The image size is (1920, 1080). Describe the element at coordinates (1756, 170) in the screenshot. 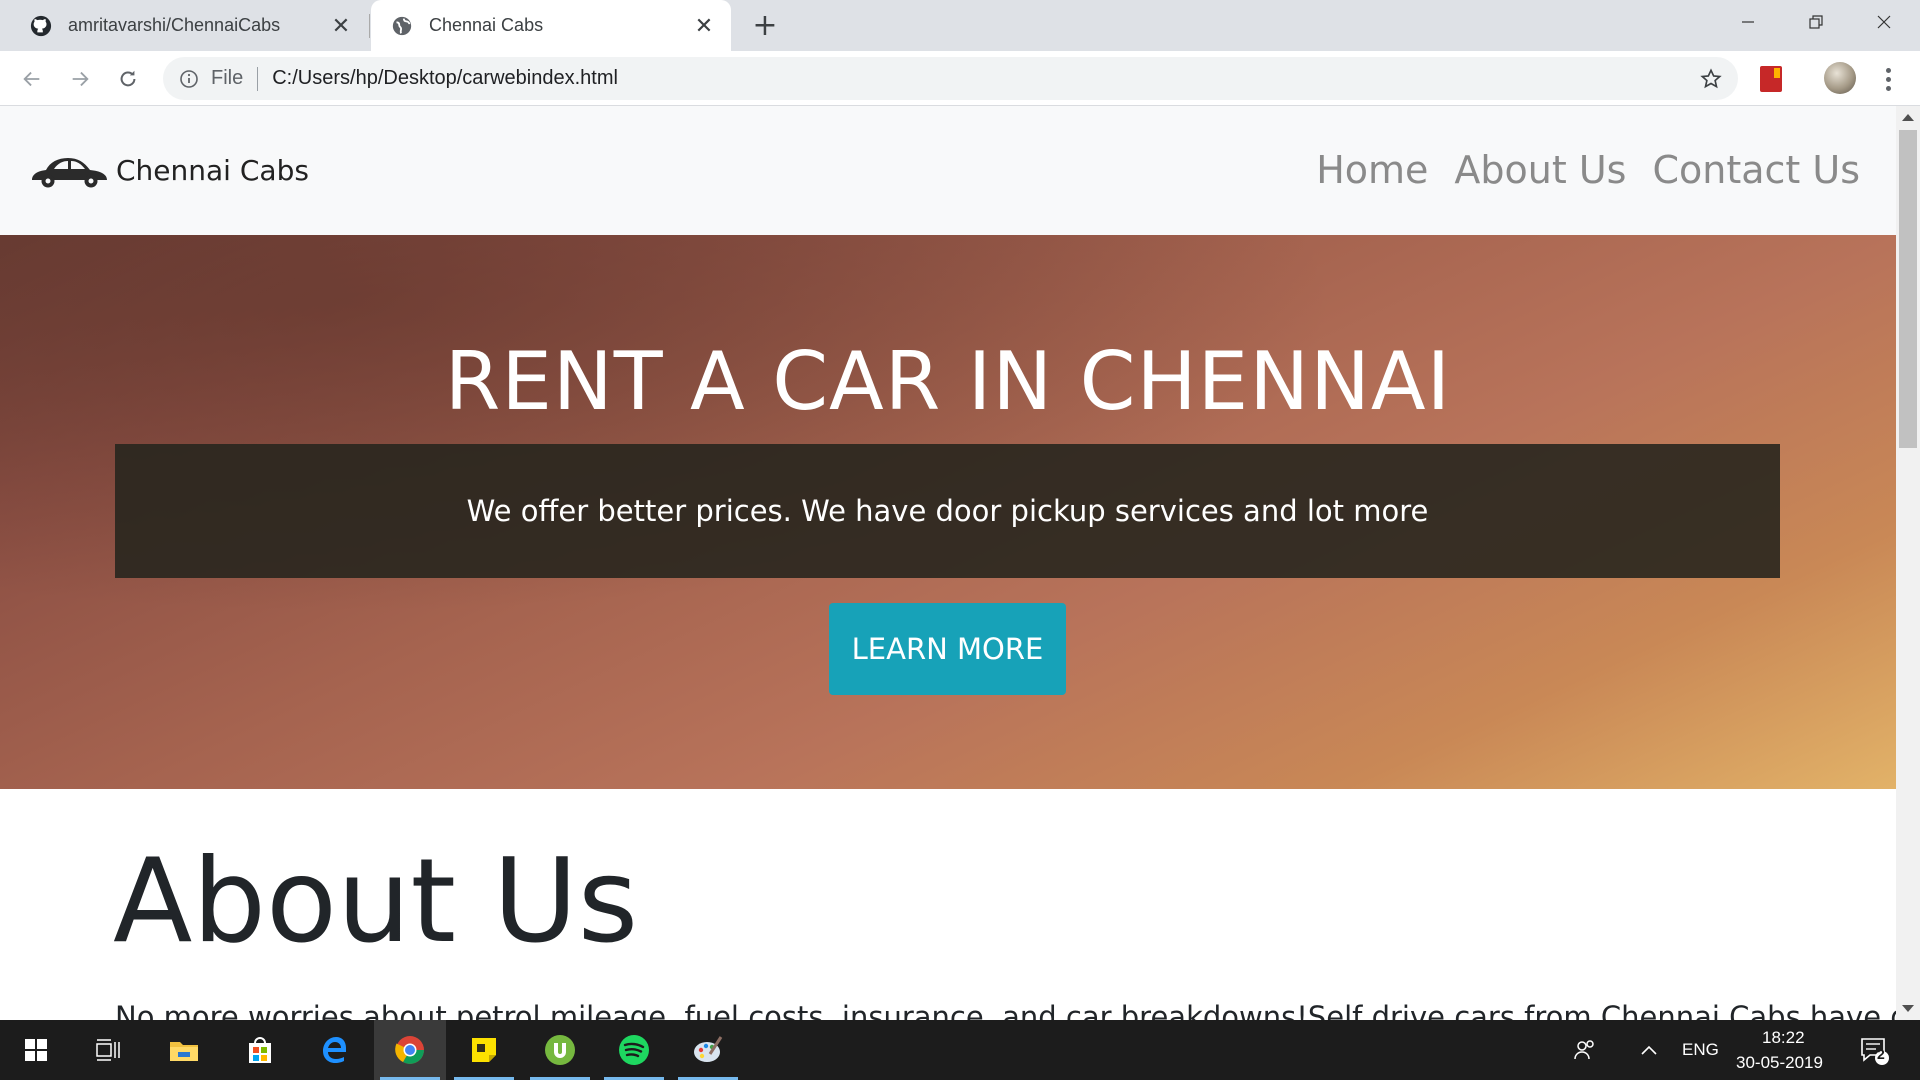

I see `nav-link-contact: Contact Us` at that location.